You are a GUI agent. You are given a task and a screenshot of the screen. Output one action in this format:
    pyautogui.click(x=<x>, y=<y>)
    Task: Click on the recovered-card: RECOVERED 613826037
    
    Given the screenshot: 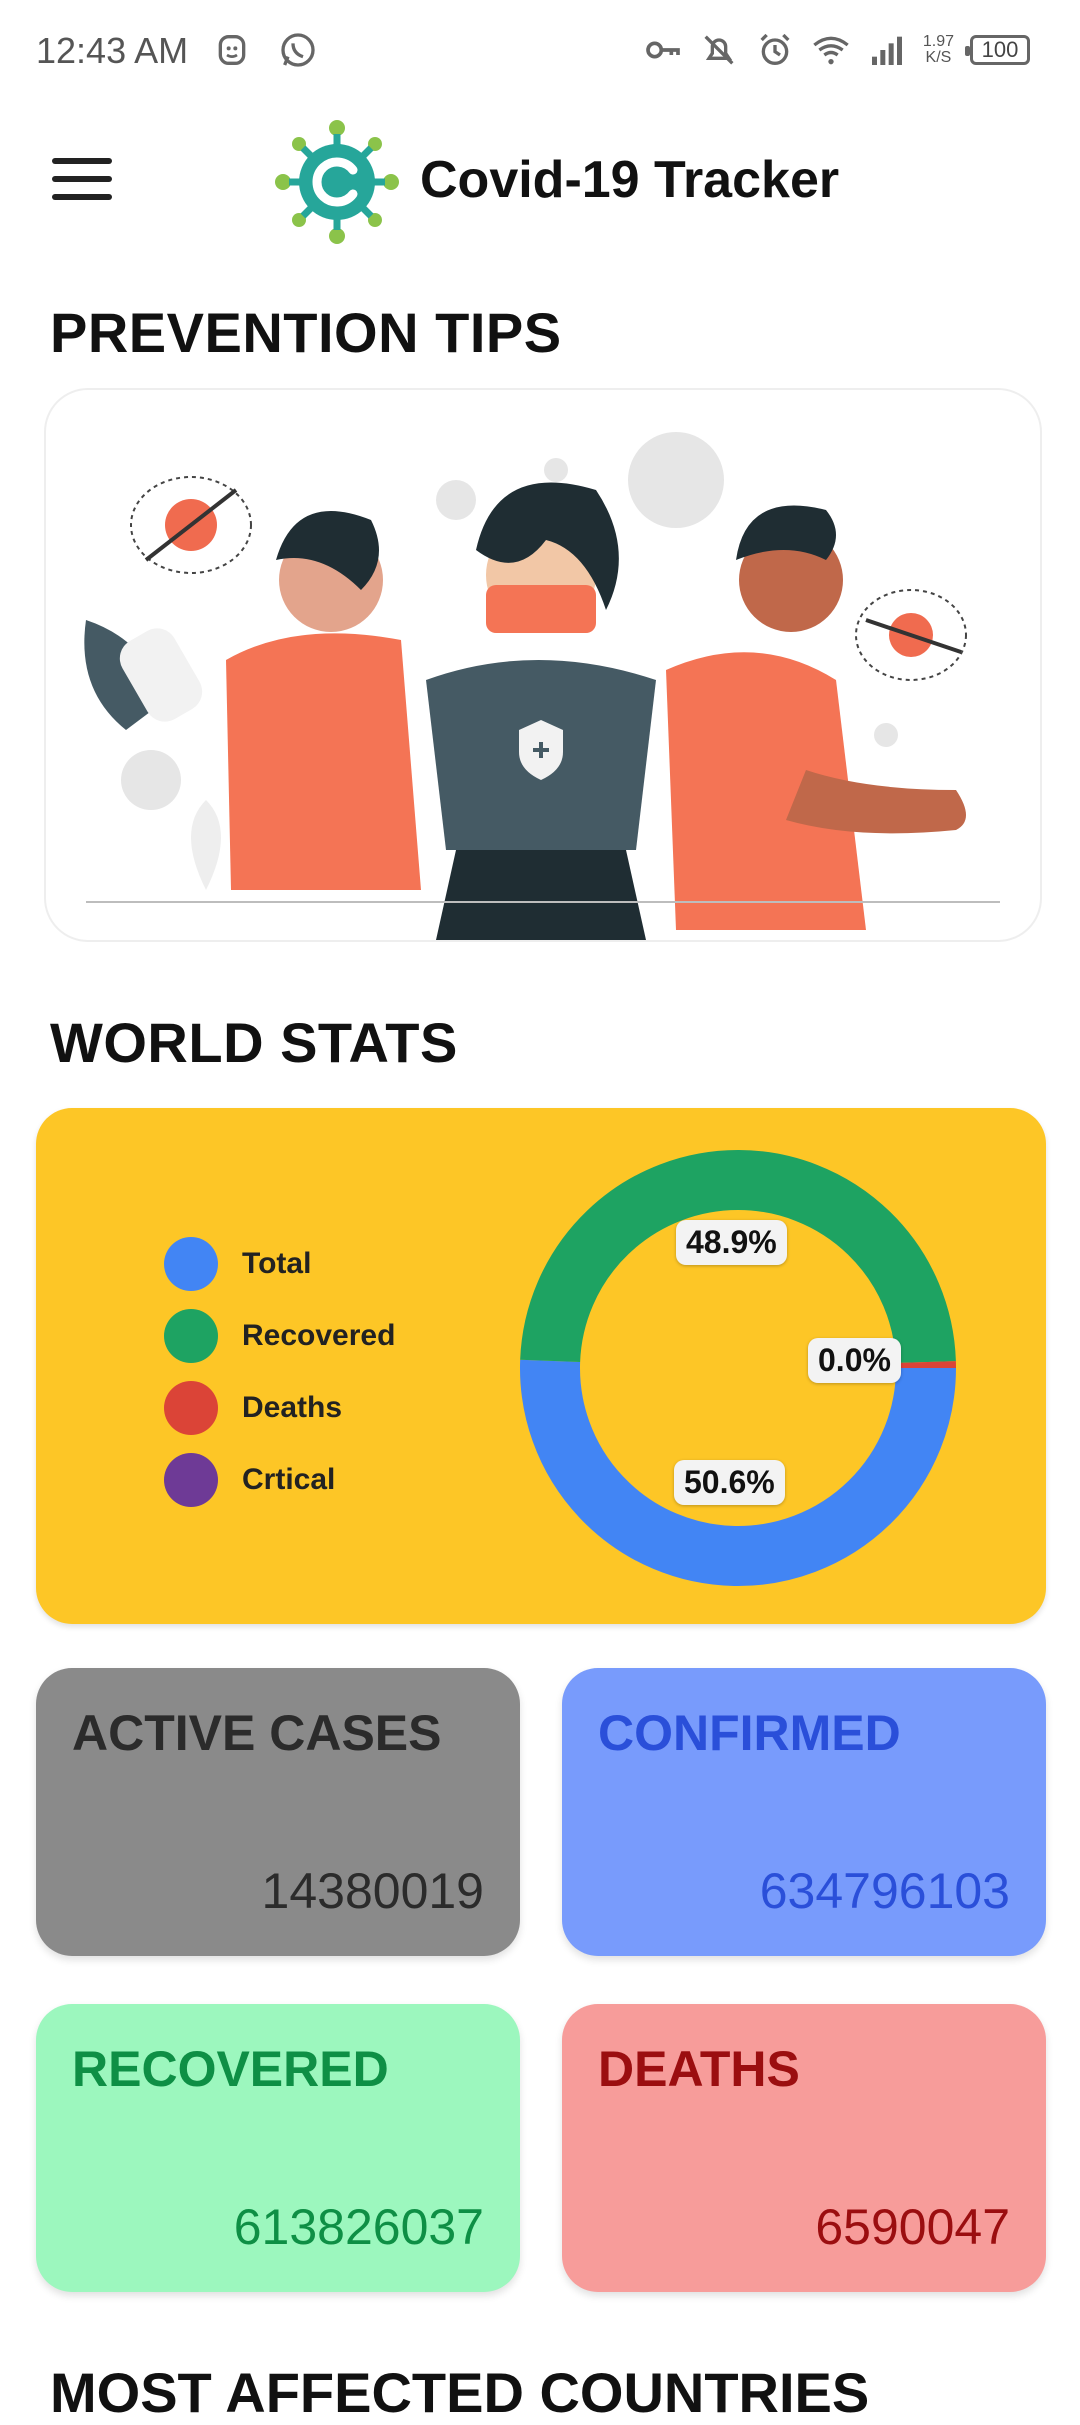 What is the action you would take?
    pyautogui.click(x=278, y=2148)
    